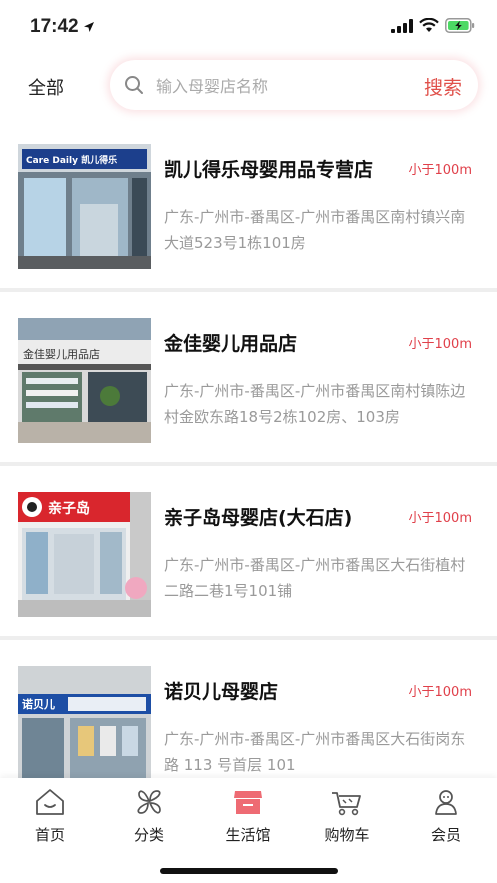  I want to click on tab-home: 首页, so click(50, 815).